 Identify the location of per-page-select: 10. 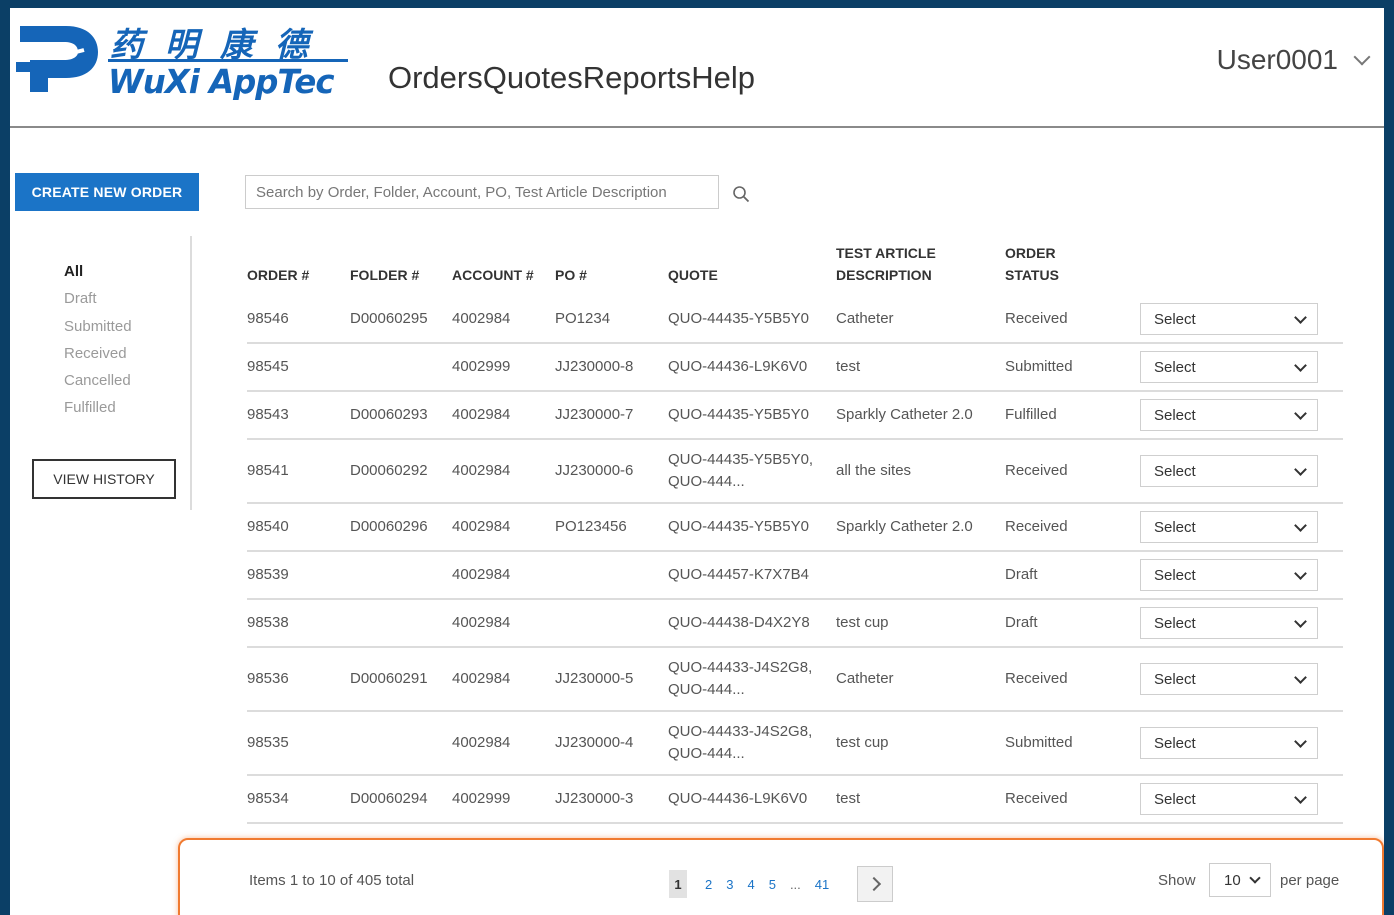
(1240, 880).